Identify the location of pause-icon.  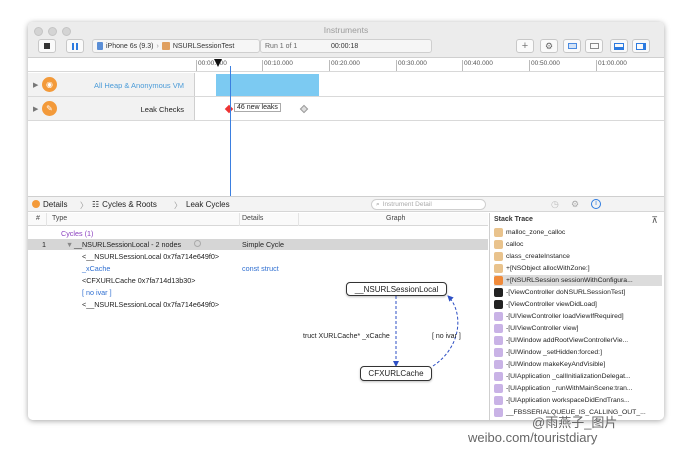
(75, 46).